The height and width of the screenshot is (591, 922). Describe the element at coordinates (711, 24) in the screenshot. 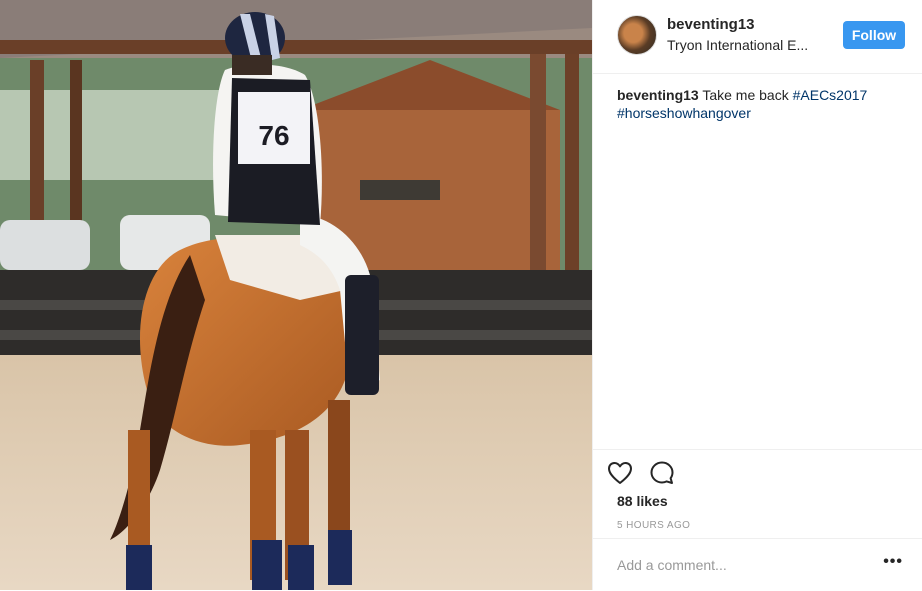

I see `username-link: beventing13` at that location.